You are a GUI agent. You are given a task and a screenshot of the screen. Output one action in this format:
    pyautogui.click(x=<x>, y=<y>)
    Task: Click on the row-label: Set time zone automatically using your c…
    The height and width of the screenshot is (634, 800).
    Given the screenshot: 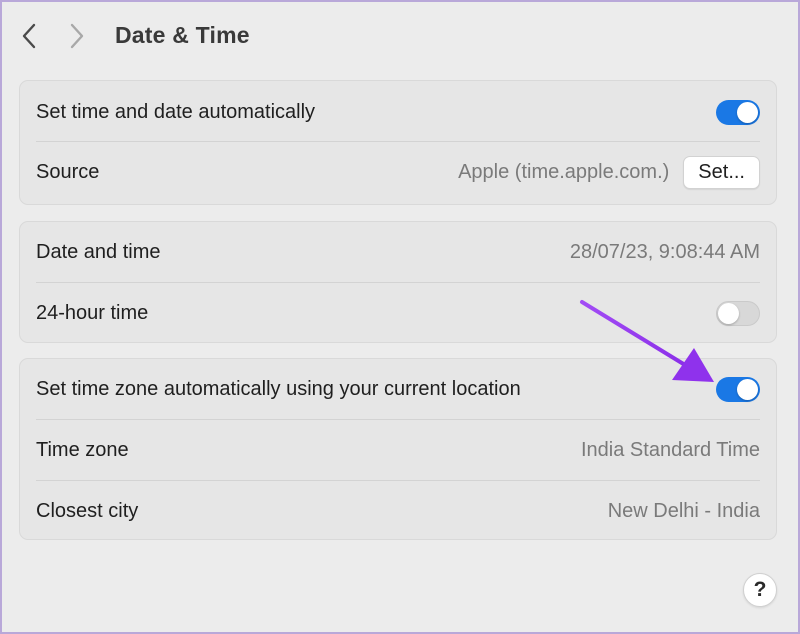 What is the action you would take?
    pyautogui.click(x=278, y=388)
    